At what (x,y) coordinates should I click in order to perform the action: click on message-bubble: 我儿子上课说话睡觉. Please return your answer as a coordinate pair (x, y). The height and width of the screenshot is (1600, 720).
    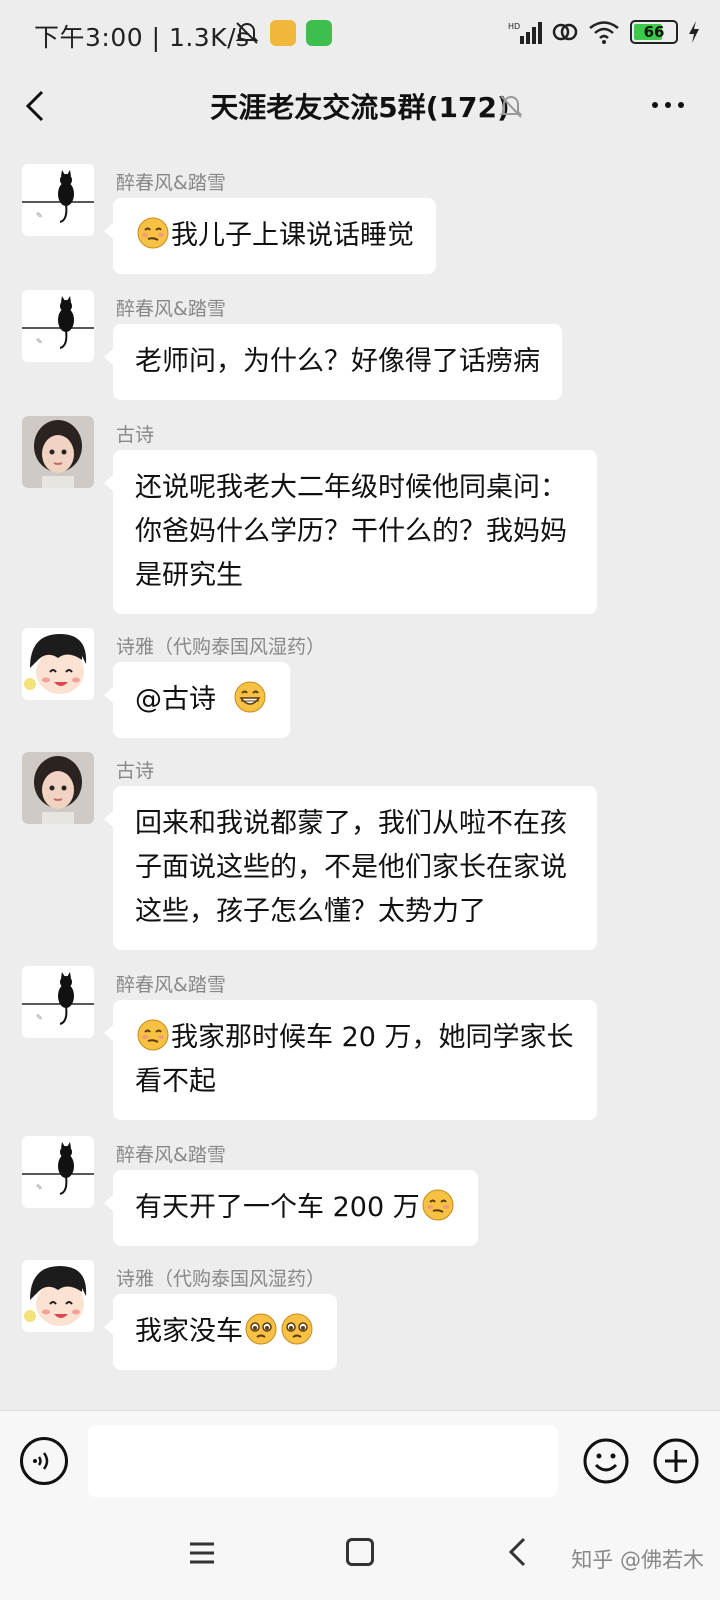
    Looking at the image, I should click on (270, 236).